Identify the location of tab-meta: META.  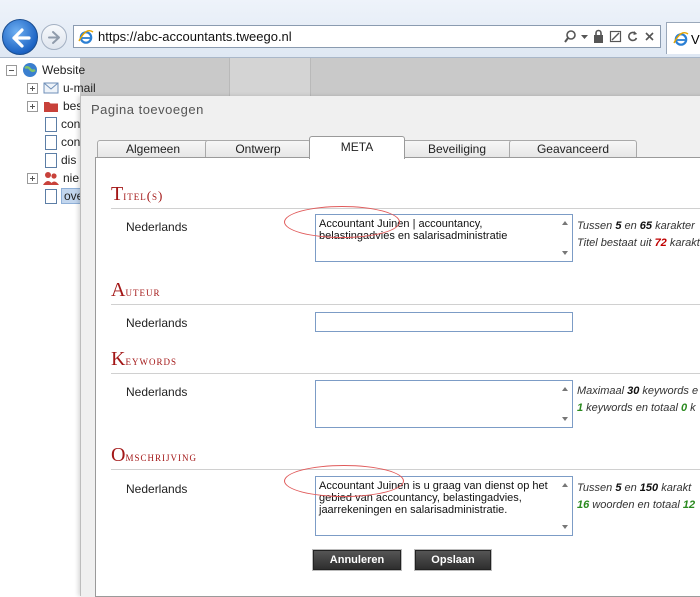
(357, 147).